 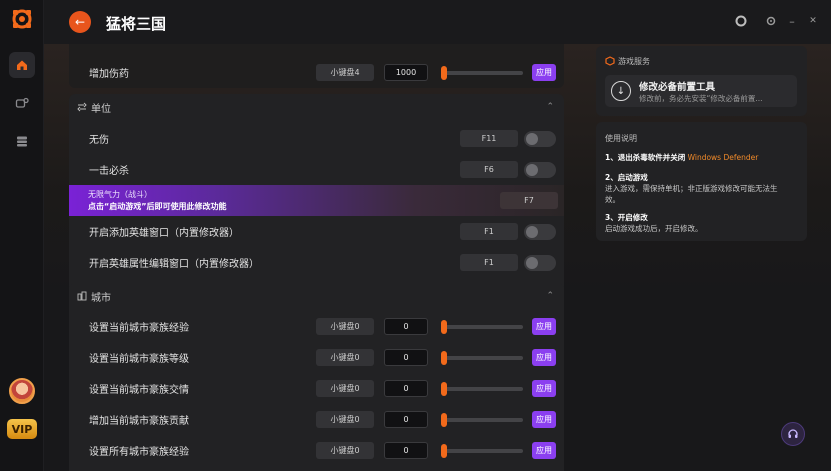 What do you see at coordinates (626, 177) in the screenshot?
I see `step-title: 2、启动游戏` at bounding box center [626, 177].